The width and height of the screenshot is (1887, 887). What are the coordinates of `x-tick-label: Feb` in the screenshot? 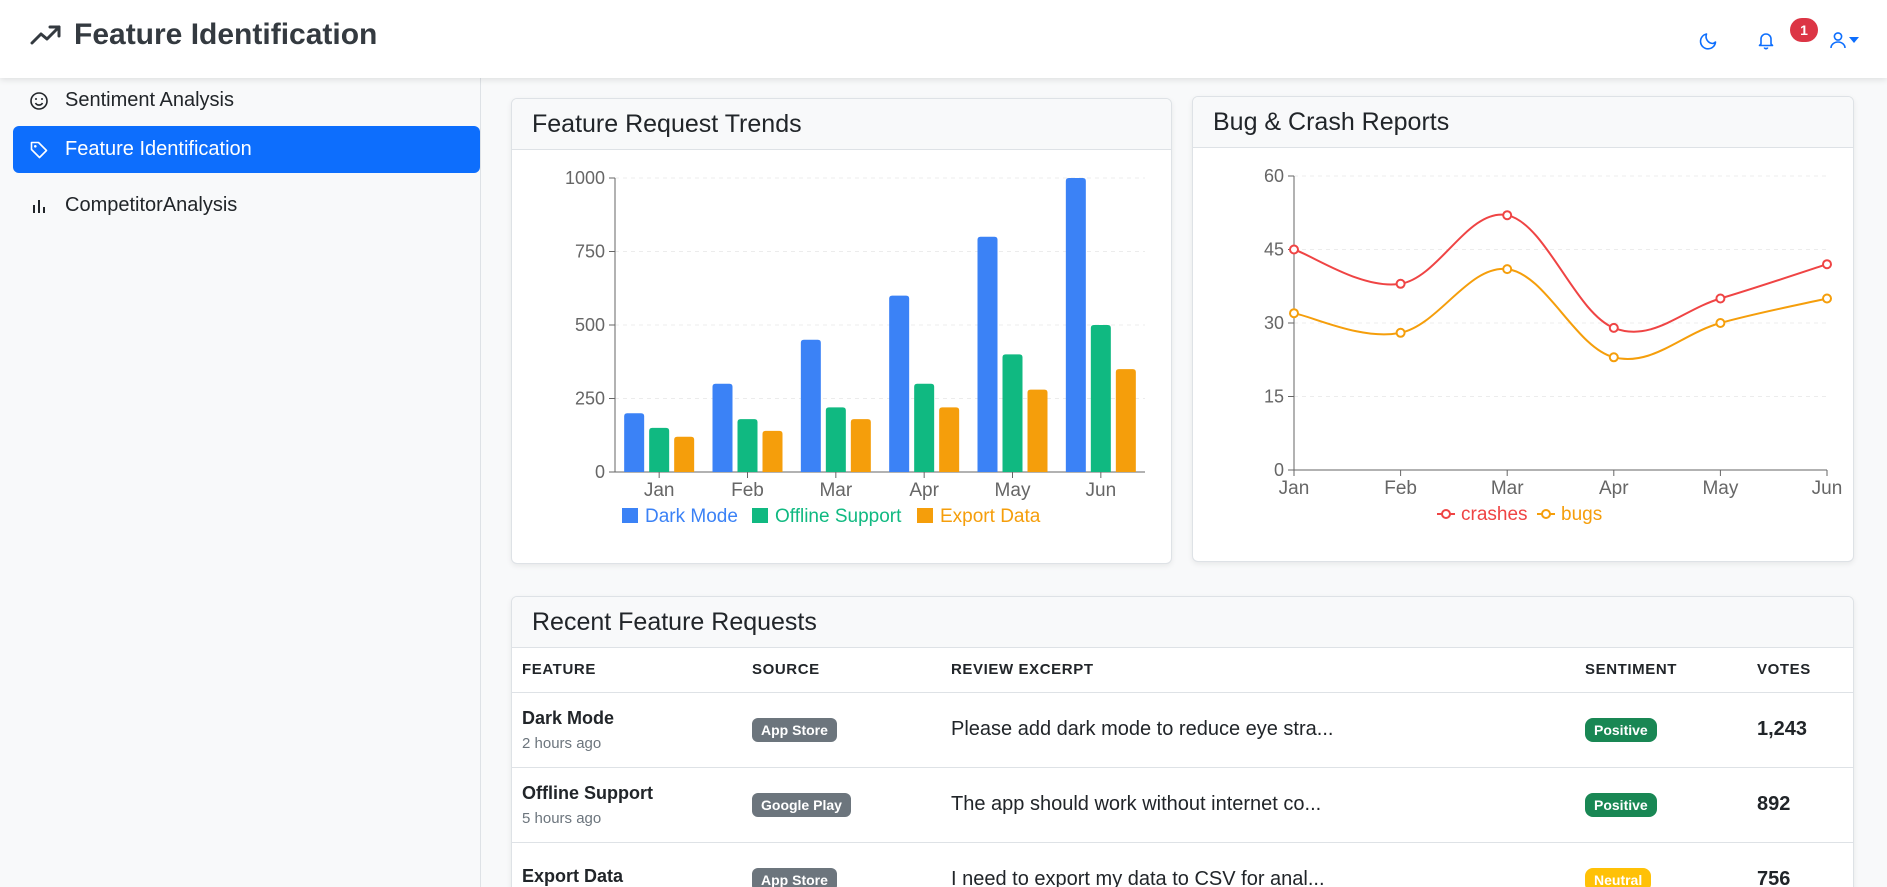 It's located at (1400, 488).